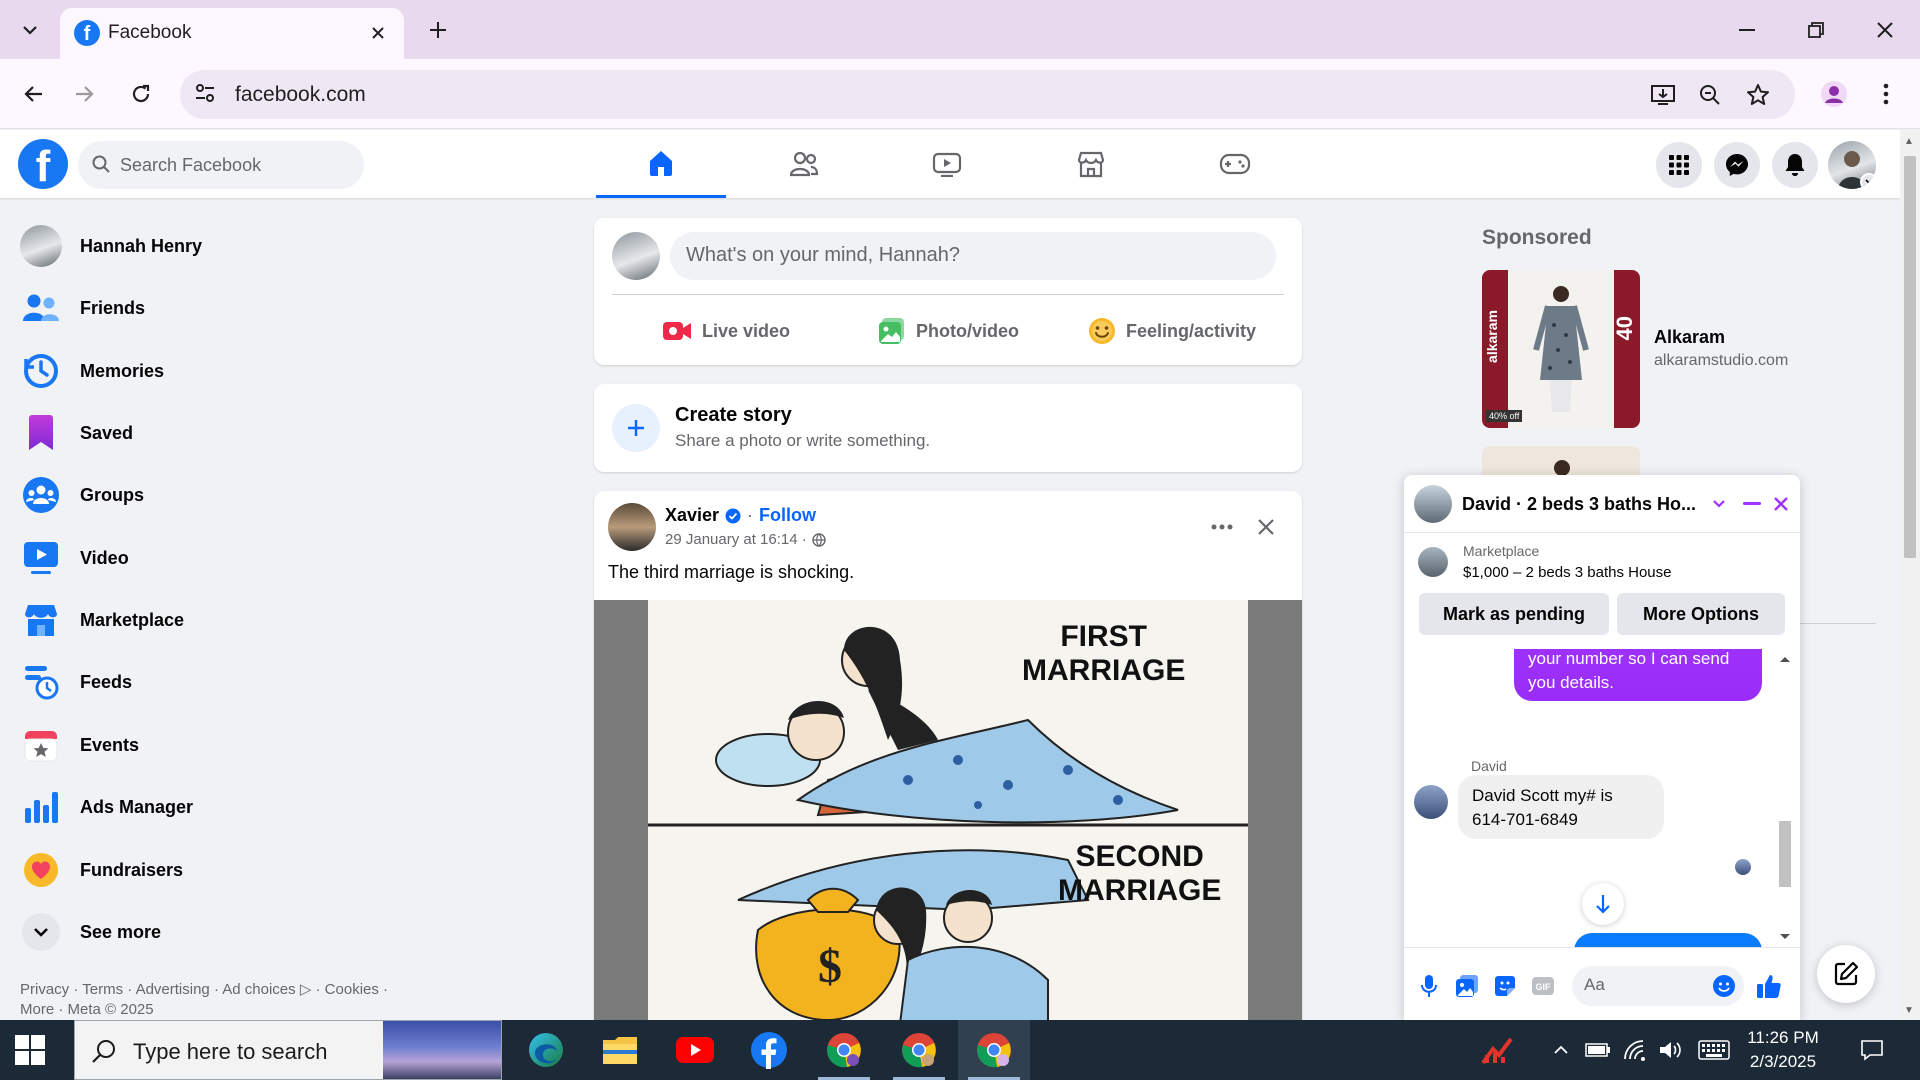 The image size is (1920, 1080). I want to click on network-status, so click(1636, 1050).